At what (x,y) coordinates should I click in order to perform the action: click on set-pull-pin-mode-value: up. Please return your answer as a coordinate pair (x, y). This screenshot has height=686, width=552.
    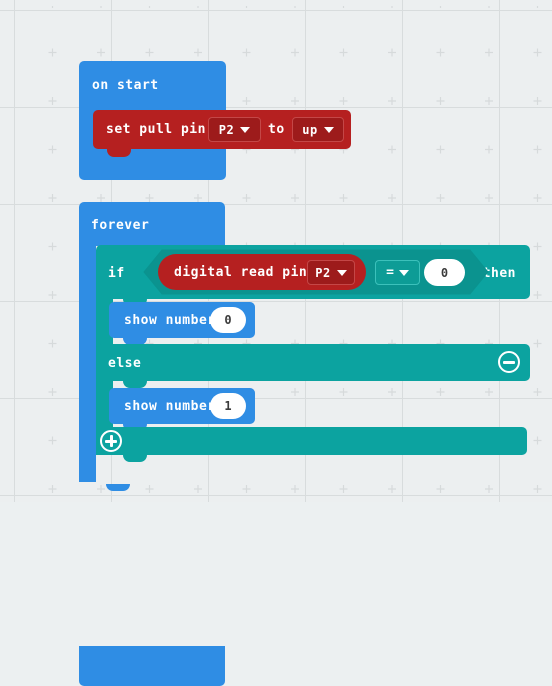
    Looking at the image, I should click on (310, 129).